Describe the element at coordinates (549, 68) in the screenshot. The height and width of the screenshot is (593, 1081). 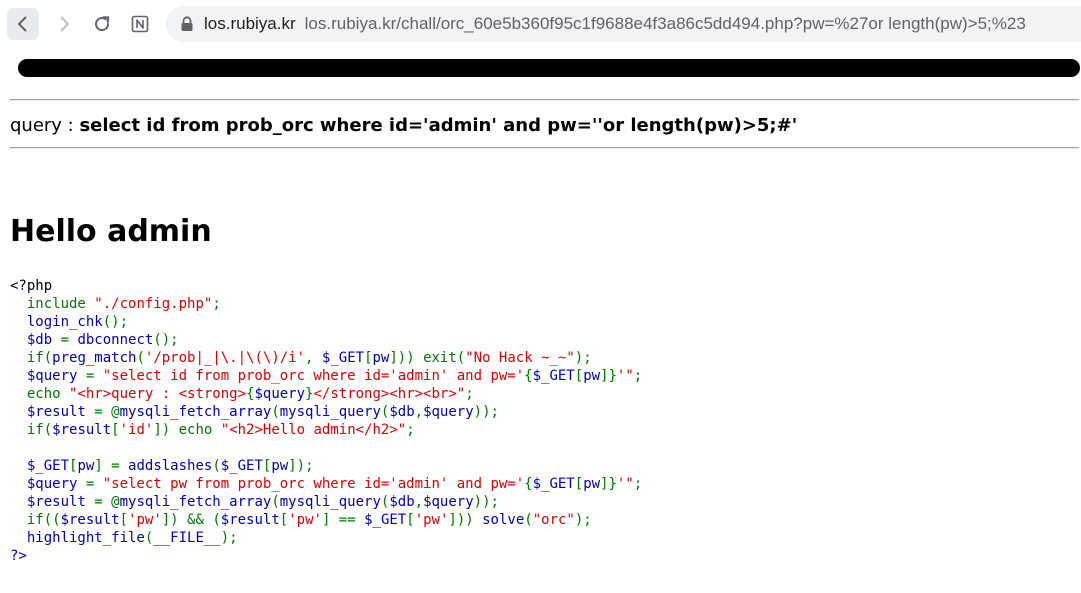
I see `redaction-bar` at that location.